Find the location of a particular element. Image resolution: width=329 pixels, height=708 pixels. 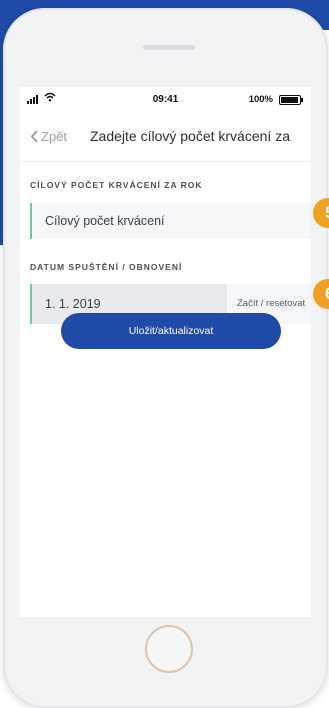

battery-percent: 100% is located at coordinates (260, 99).